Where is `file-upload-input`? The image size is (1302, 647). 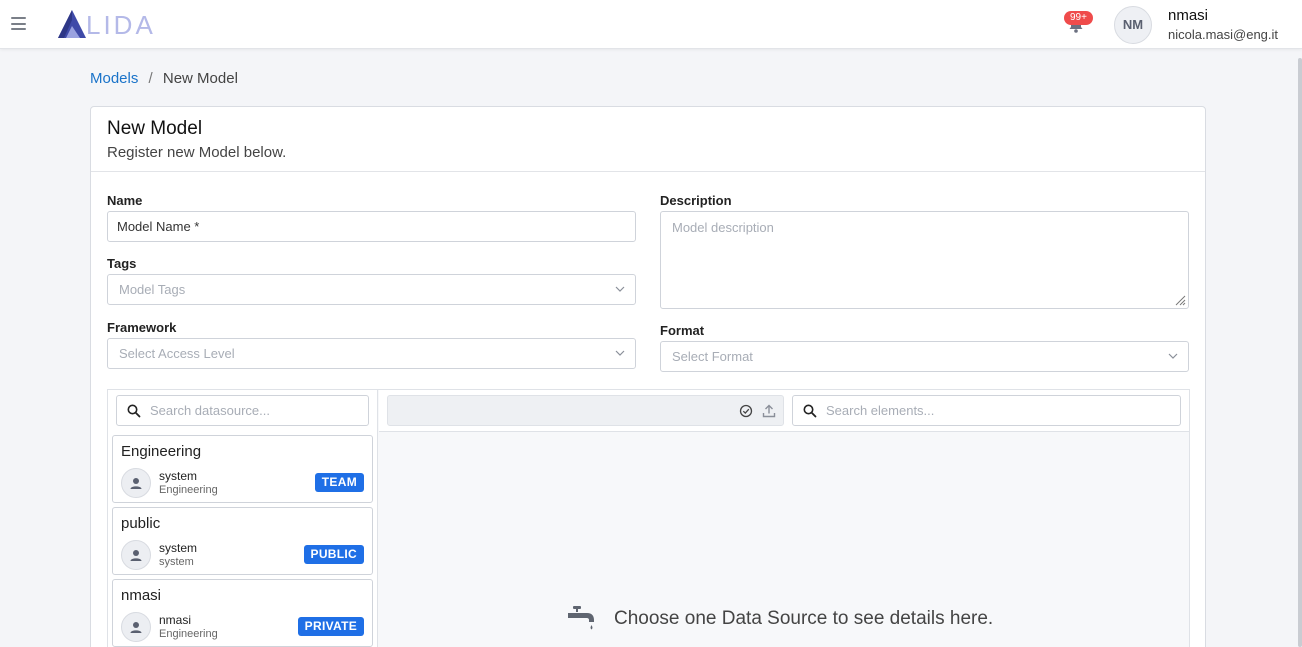
file-upload-input is located at coordinates (585, 410).